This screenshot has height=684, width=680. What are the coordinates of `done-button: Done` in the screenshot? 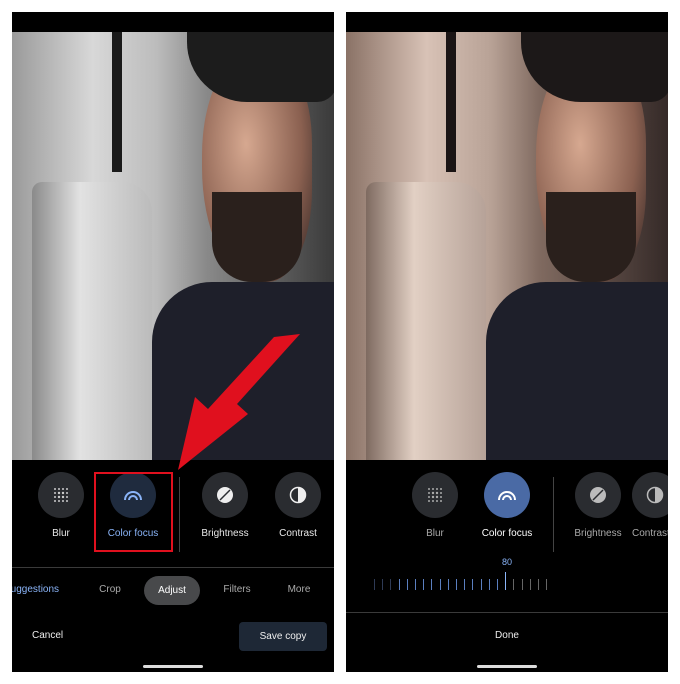 It's located at (507, 635).